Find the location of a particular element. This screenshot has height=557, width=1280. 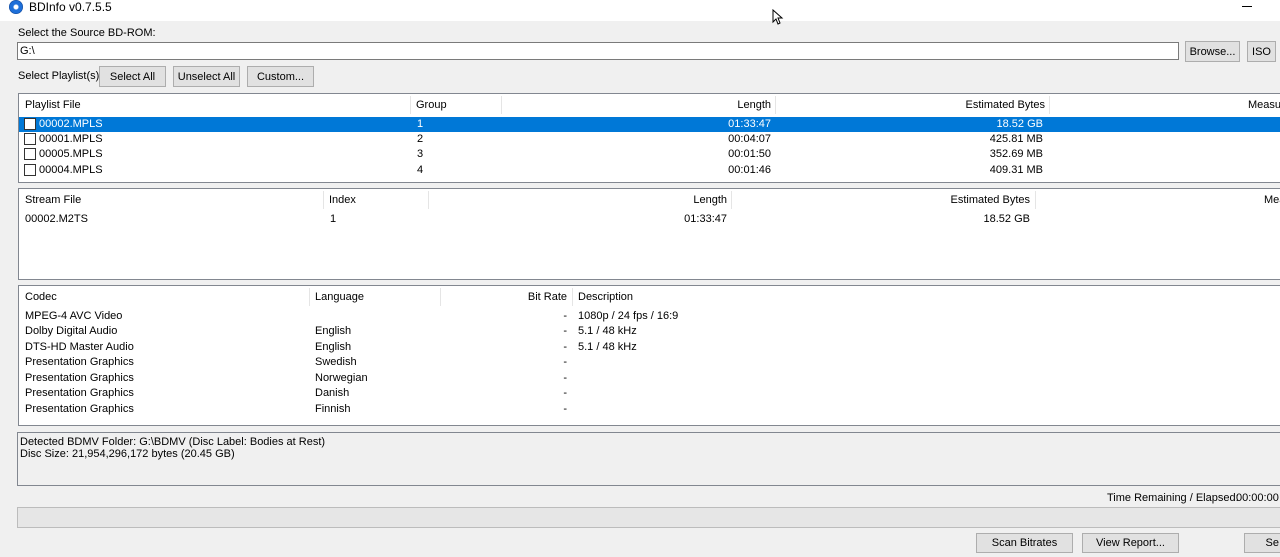

playlist-row: 00004.MPLS 4 00:01:46 409.31 MB is located at coordinates (649, 170).